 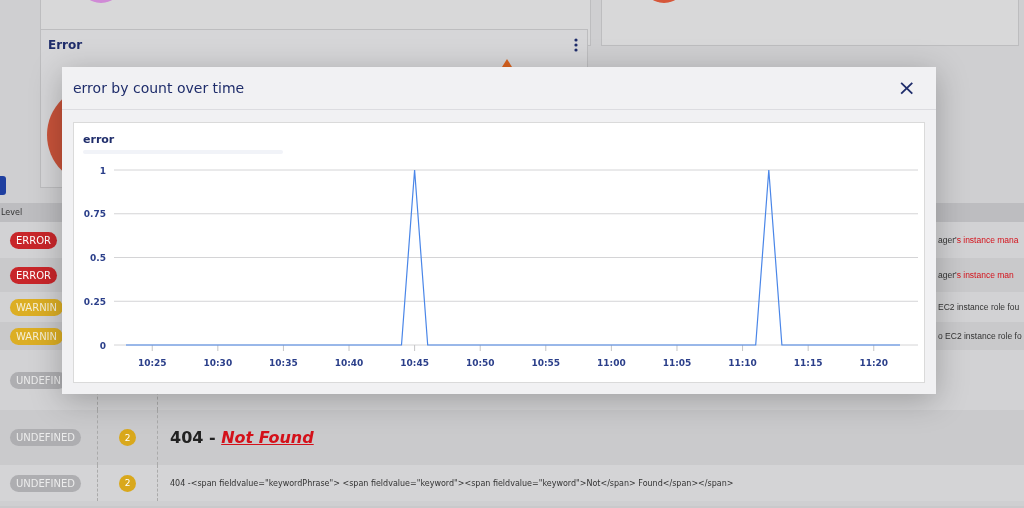 What do you see at coordinates (978, 240) in the screenshot?
I see `message-text: ager's instance mana` at bounding box center [978, 240].